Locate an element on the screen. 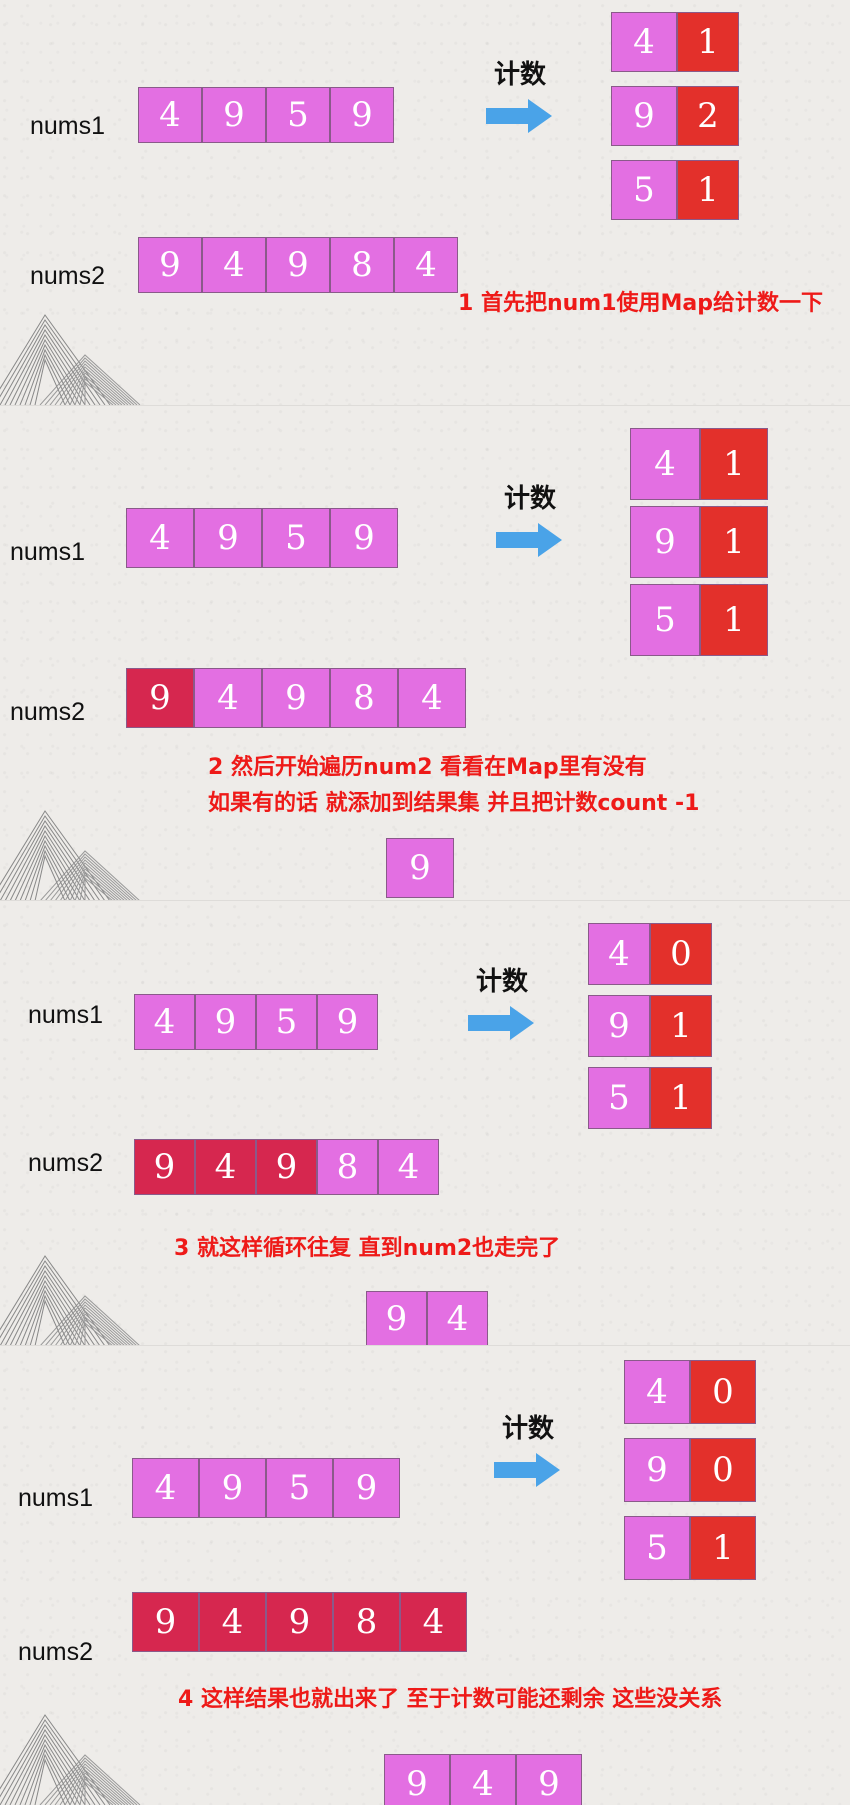 This screenshot has width=850, height=1805. map-entry: 92 is located at coordinates (675, 116).